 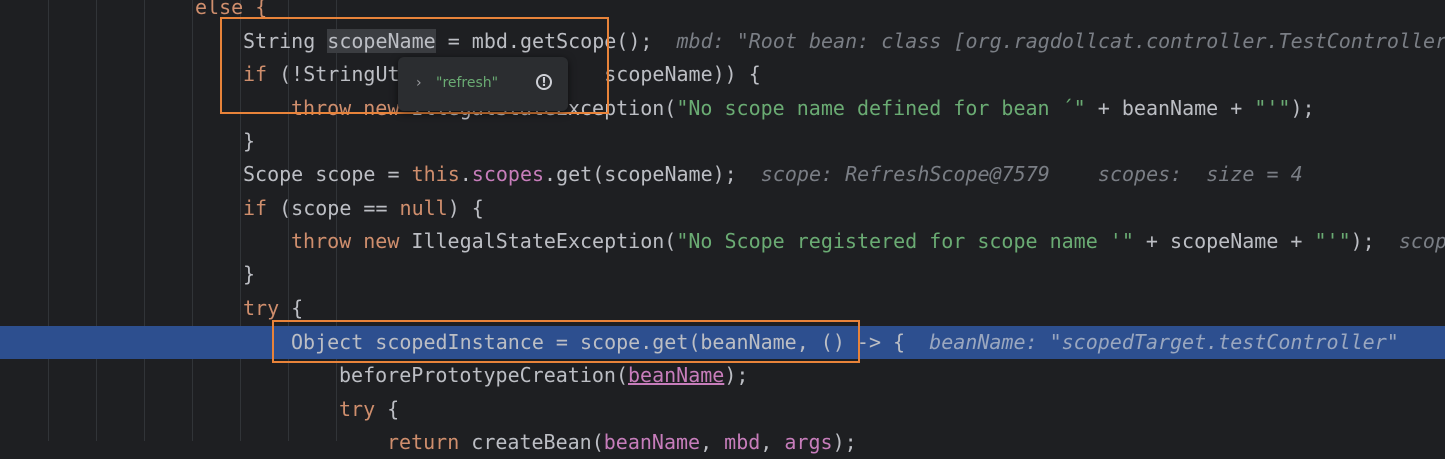 What do you see at coordinates (333, 208) in the screenshot?
I see `code-token: (scope ==` at bounding box center [333, 208].